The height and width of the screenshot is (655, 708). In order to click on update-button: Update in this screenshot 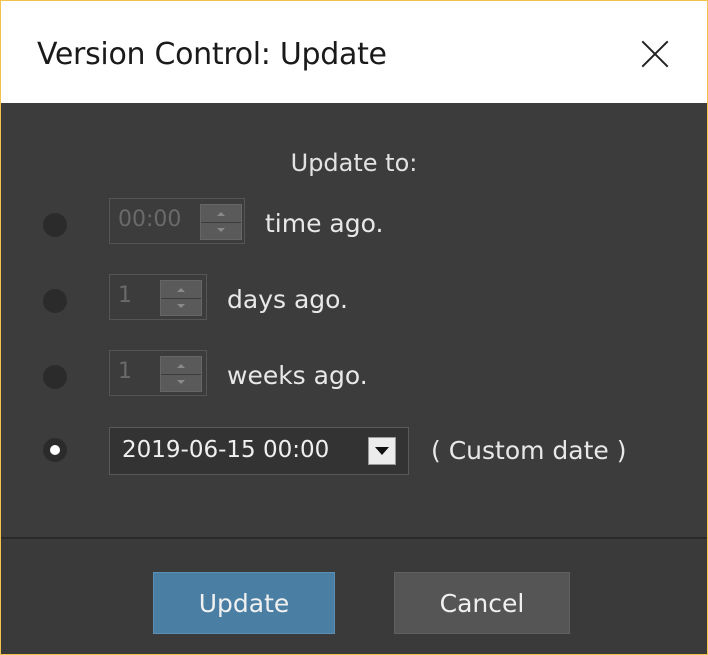, I will do `click(244, 603)`.